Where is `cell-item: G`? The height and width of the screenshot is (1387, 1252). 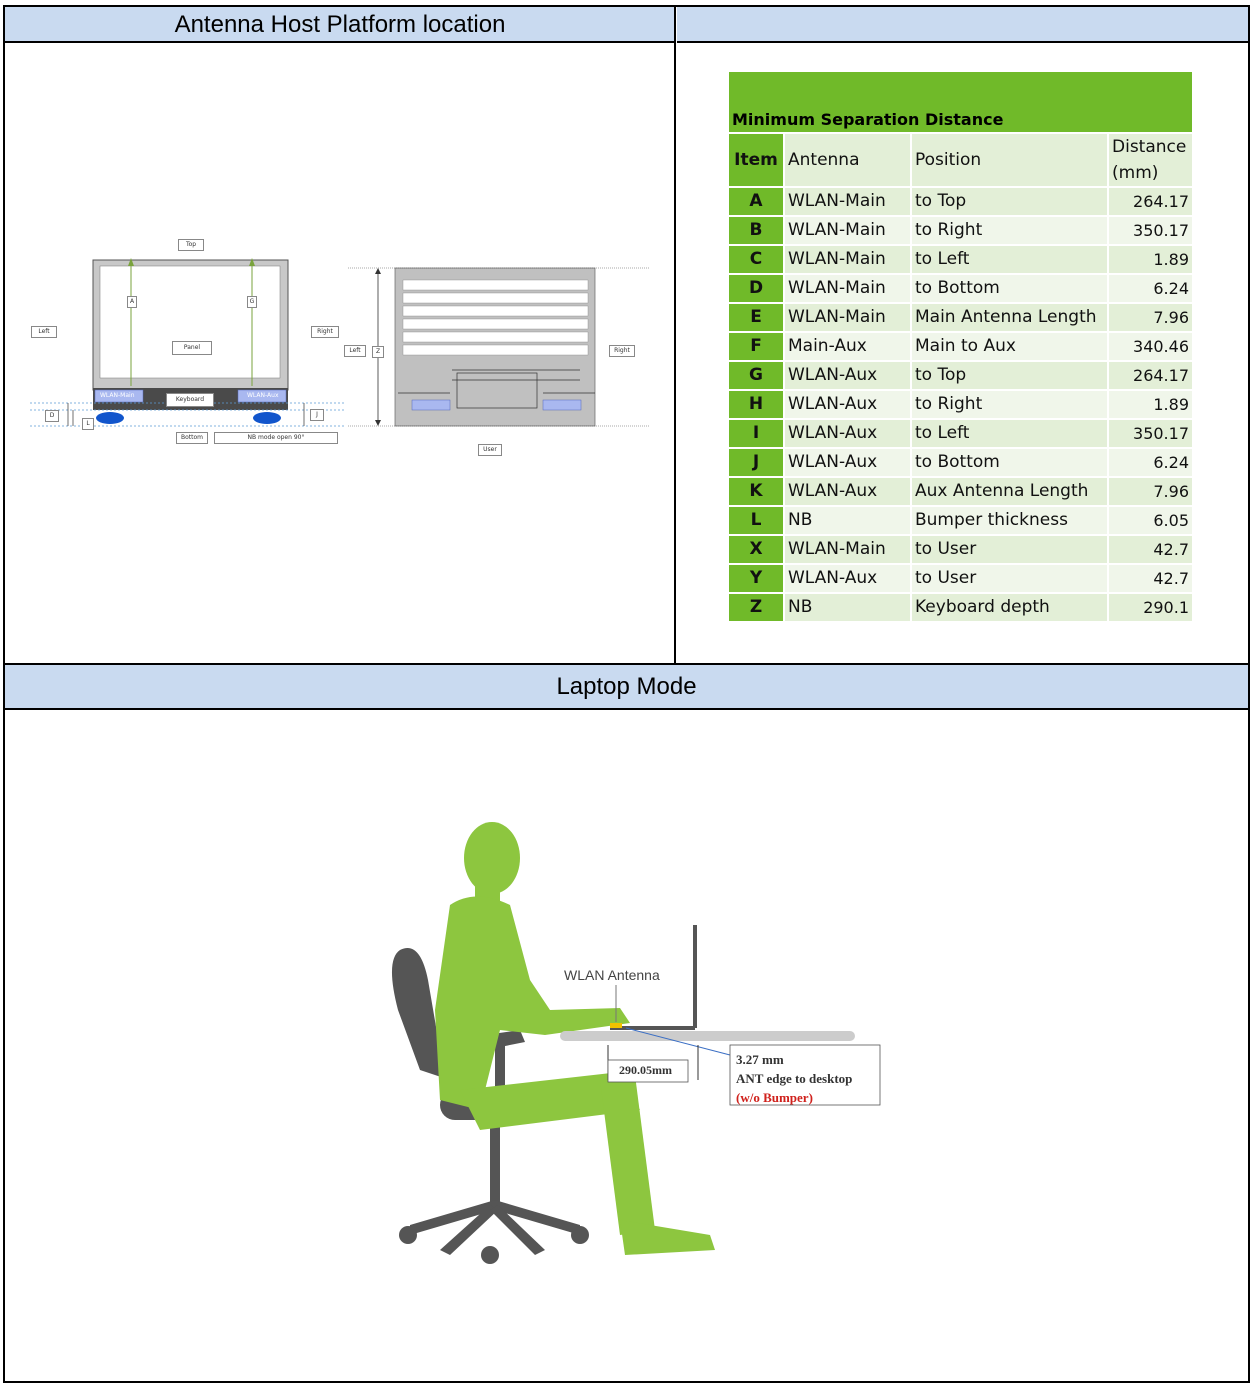 cell-item: G is located at coordinates (756, 375).